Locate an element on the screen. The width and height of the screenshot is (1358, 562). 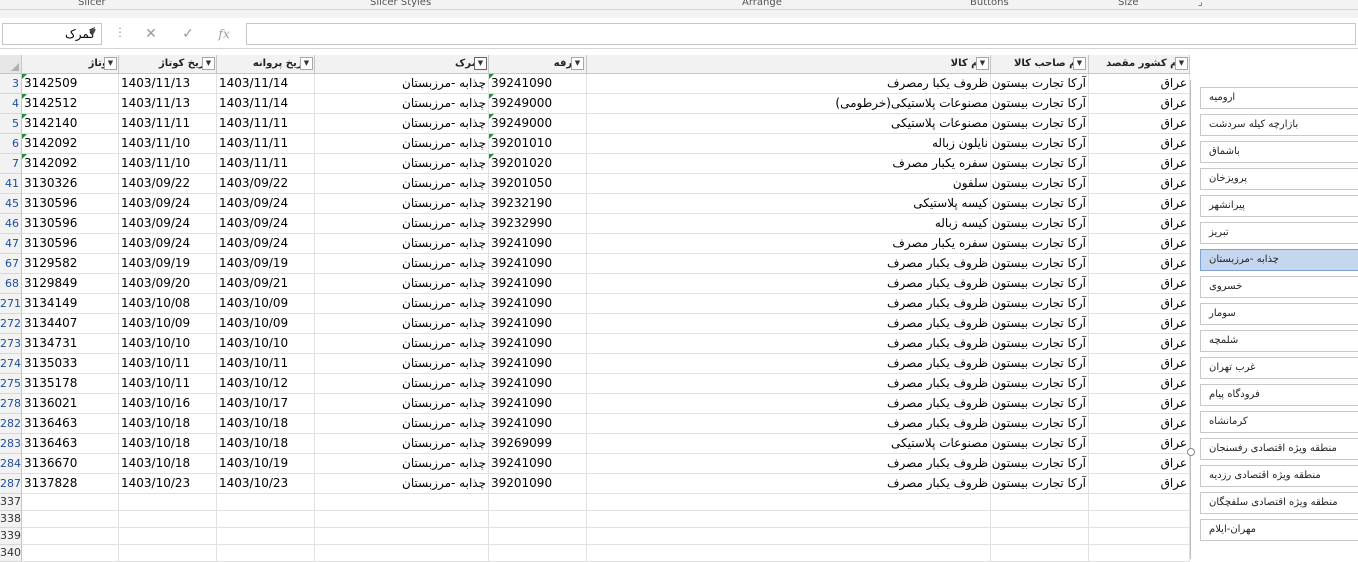
row-header: 68 is located at coordinates (11, 284).